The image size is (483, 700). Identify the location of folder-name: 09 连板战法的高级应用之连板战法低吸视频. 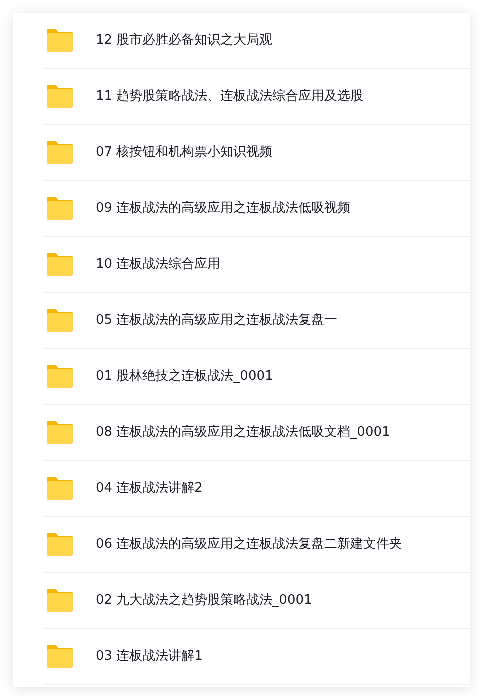
(223, 209).